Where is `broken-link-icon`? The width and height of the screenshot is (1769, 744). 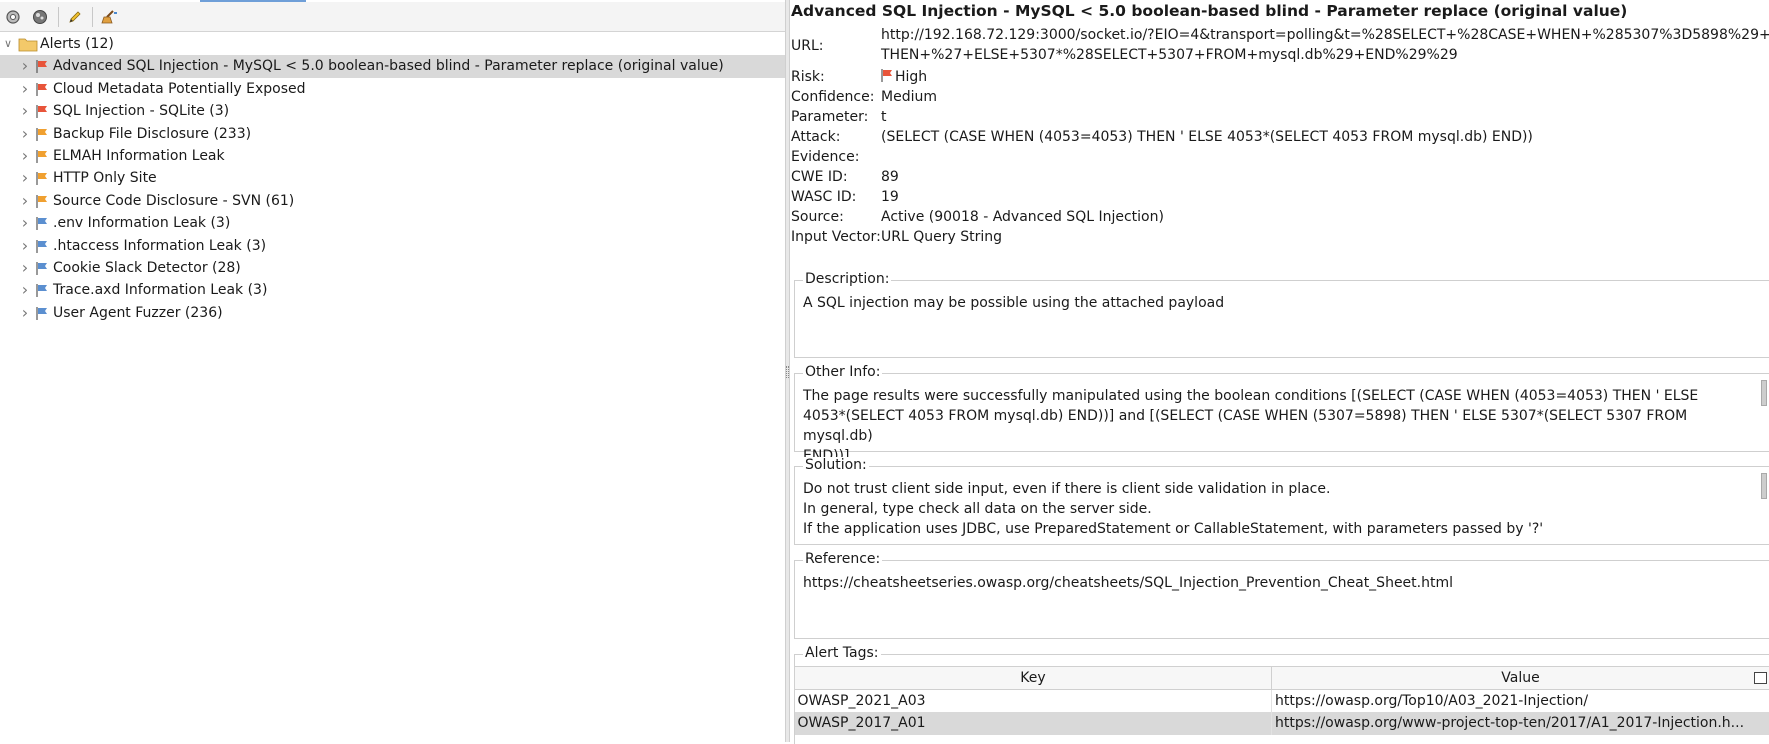 broken-link-icon is located at coordinates (40, 17).